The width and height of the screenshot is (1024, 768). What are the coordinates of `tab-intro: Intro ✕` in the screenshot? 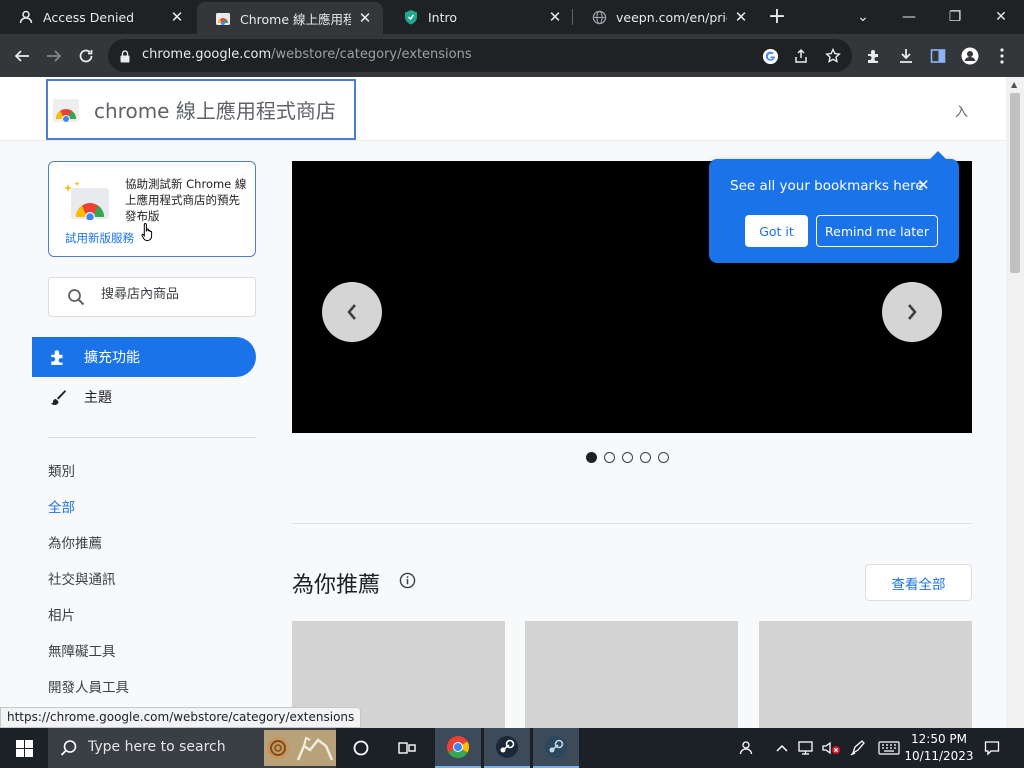 It's located at (479, 17).